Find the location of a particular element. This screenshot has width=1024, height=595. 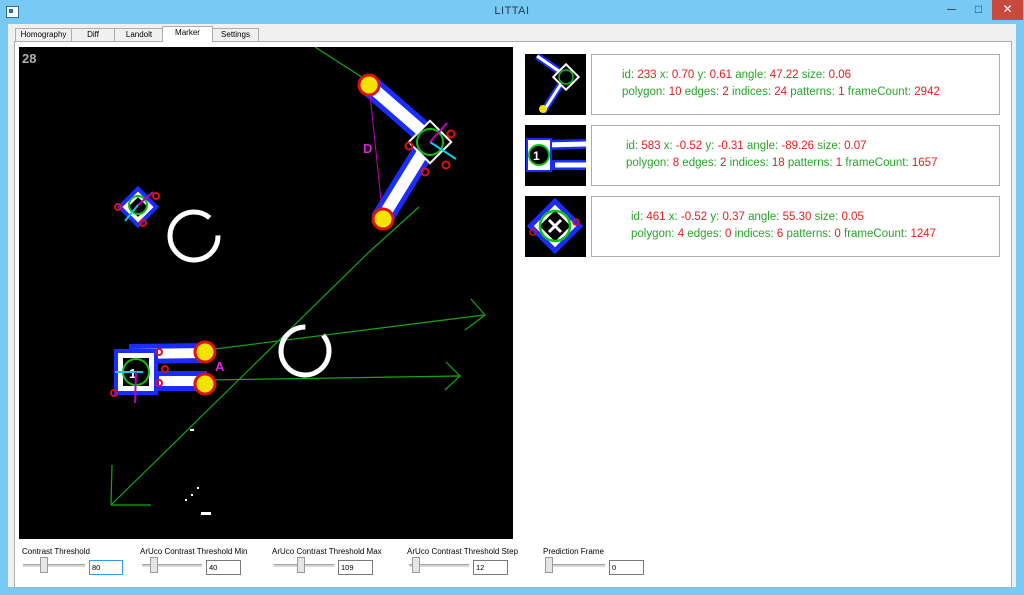

minimize-button: ─ is located at coordinates (951, 10).